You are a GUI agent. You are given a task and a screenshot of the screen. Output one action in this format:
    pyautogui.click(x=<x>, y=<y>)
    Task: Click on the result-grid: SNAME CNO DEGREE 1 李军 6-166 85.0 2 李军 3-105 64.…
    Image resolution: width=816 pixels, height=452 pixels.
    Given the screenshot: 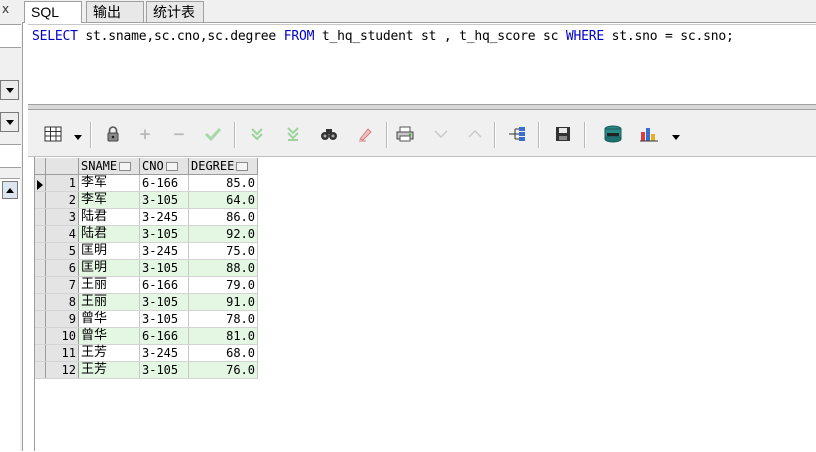 What is the action you would take?
    pyautogui.click(x=146, y=268)
    